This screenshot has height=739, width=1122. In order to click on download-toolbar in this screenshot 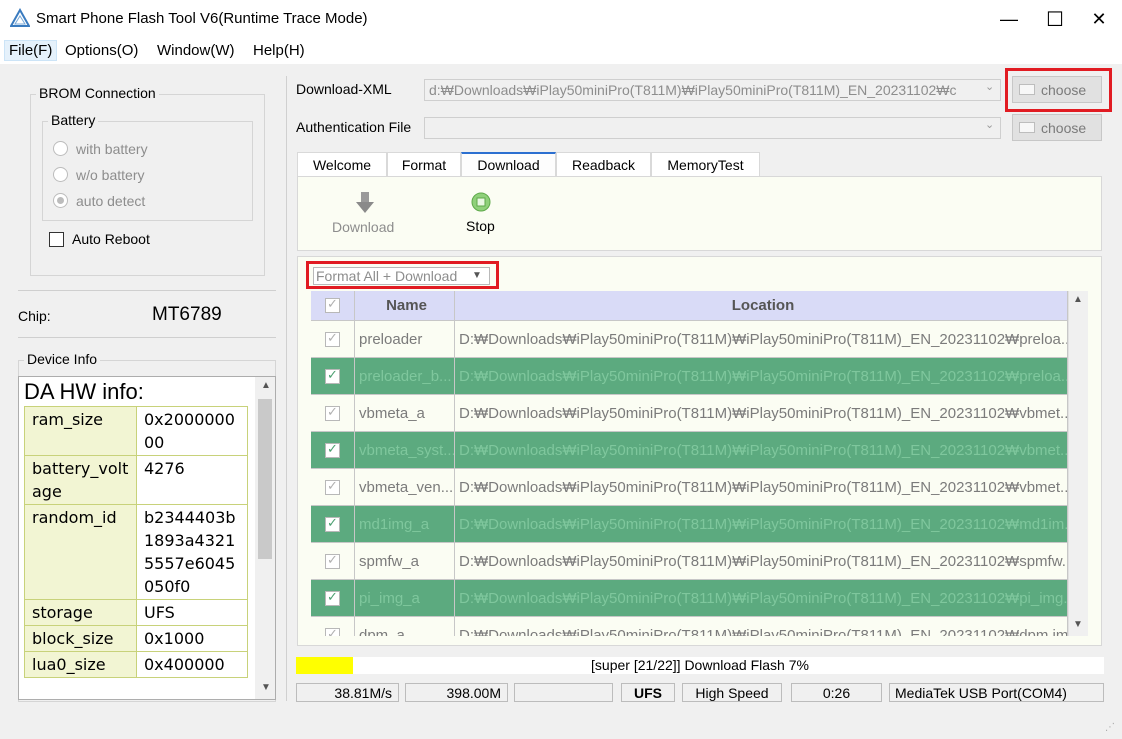, I will do `click(699, 213)`.